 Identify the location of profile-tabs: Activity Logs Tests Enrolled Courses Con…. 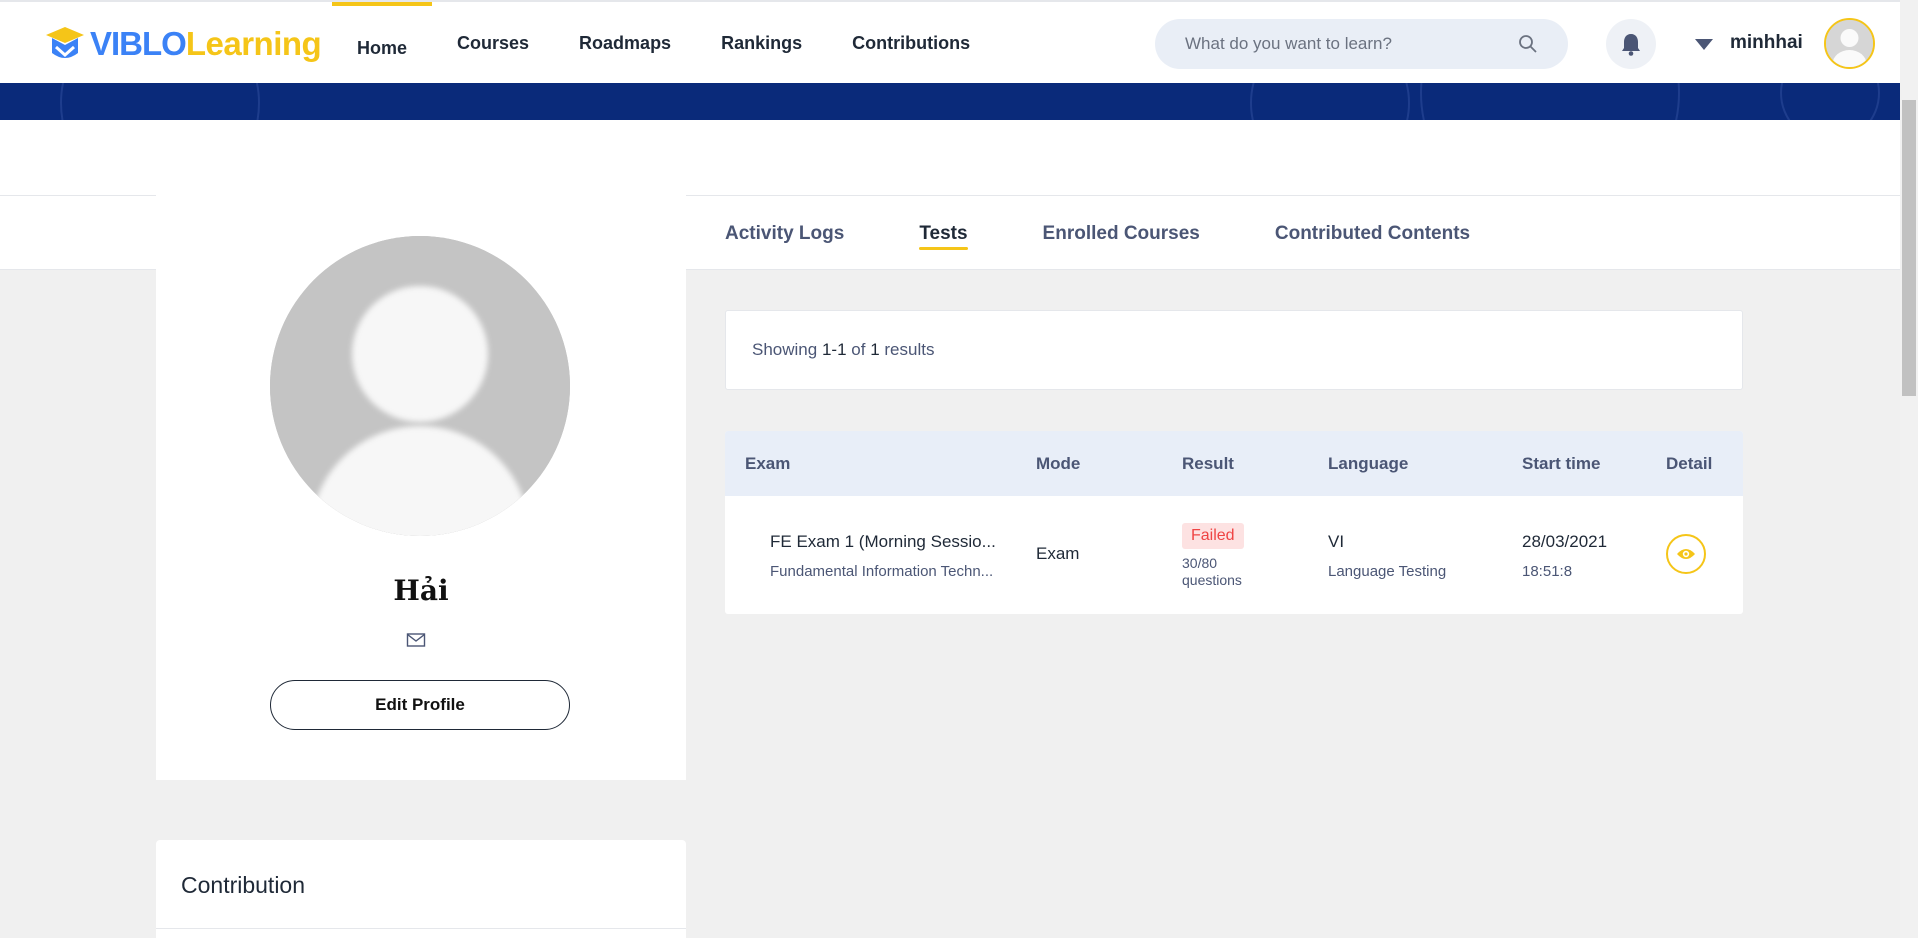
(1135, 233).